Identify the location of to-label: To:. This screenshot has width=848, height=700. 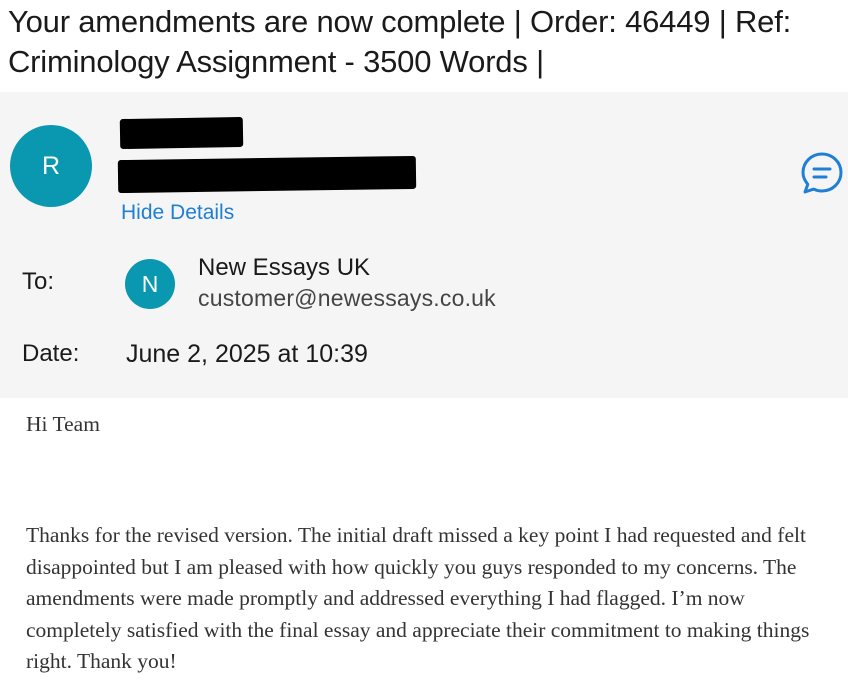
(38, 281).